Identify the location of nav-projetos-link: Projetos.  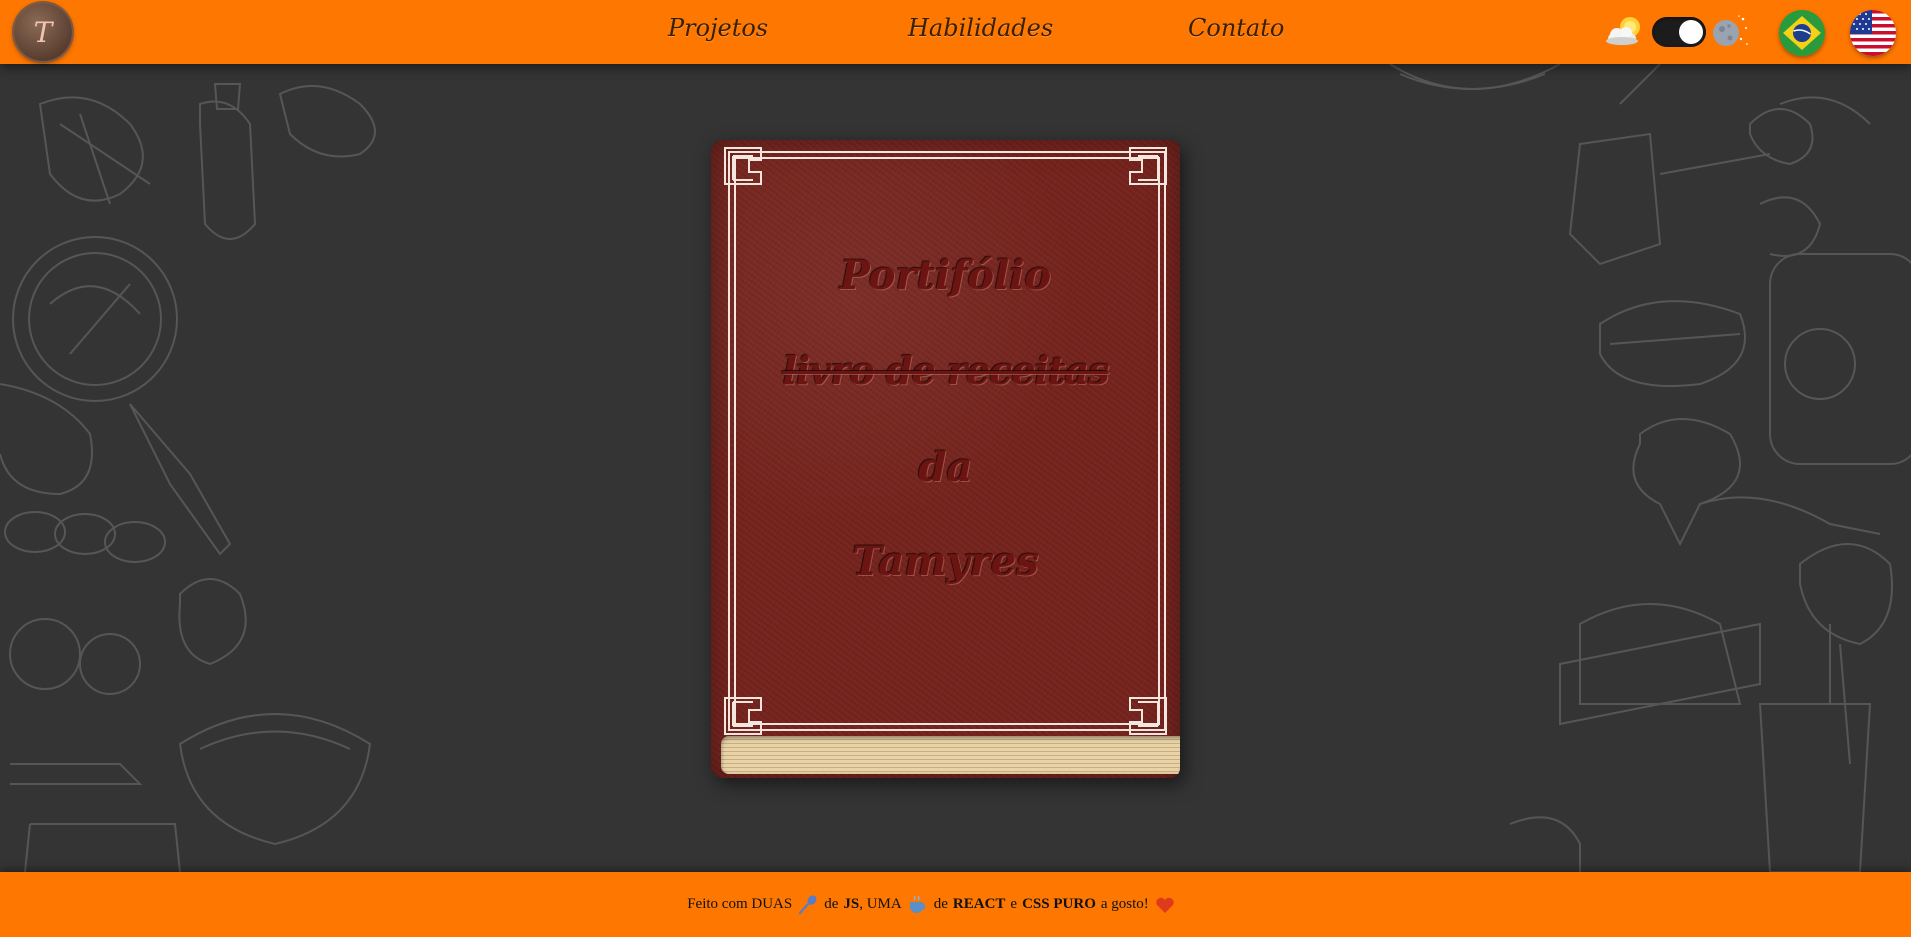
(718, 28).